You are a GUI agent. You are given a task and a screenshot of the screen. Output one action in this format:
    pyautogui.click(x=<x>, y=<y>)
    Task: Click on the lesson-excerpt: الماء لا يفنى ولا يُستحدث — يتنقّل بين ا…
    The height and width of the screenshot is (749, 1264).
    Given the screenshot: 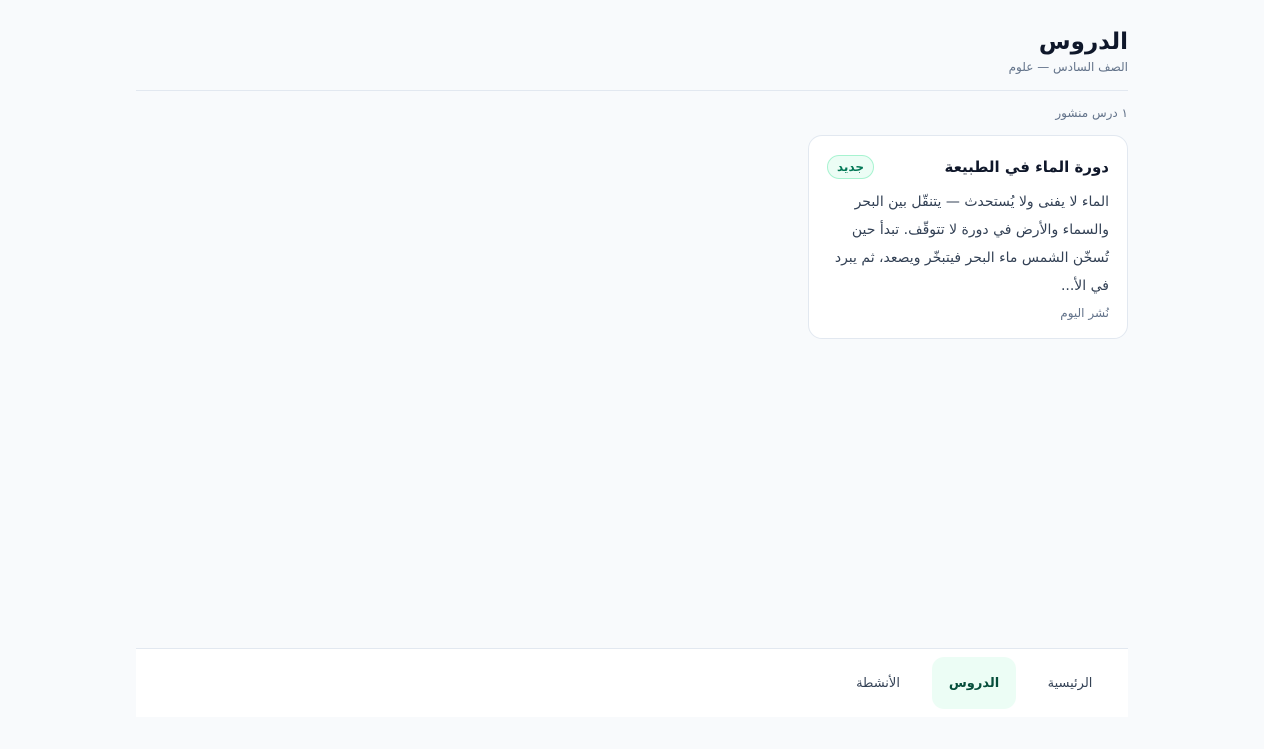 What is the action you would take?
    pyautogui.click(x=971, y=244)
    